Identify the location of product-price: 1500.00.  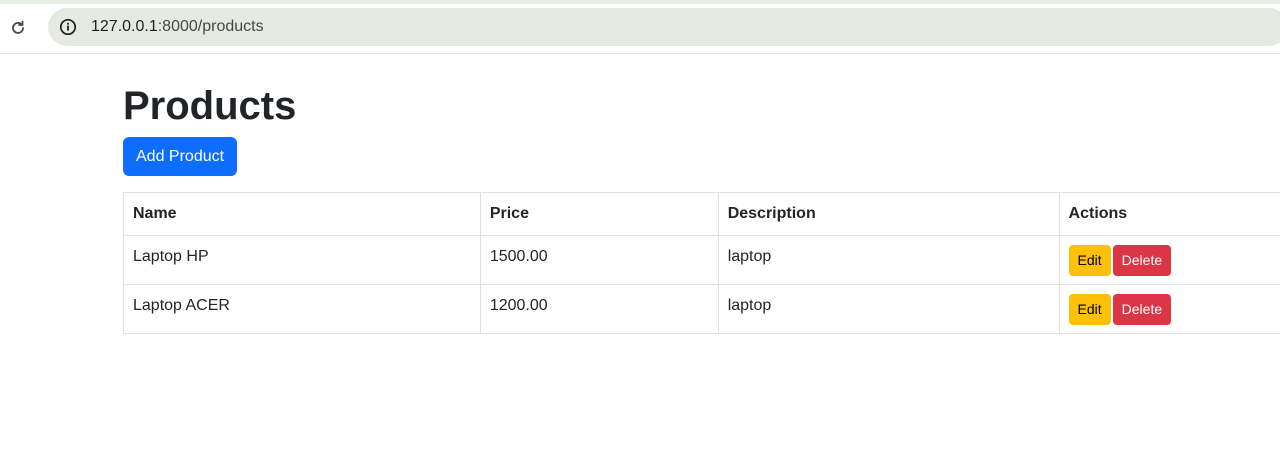
(518, 256).